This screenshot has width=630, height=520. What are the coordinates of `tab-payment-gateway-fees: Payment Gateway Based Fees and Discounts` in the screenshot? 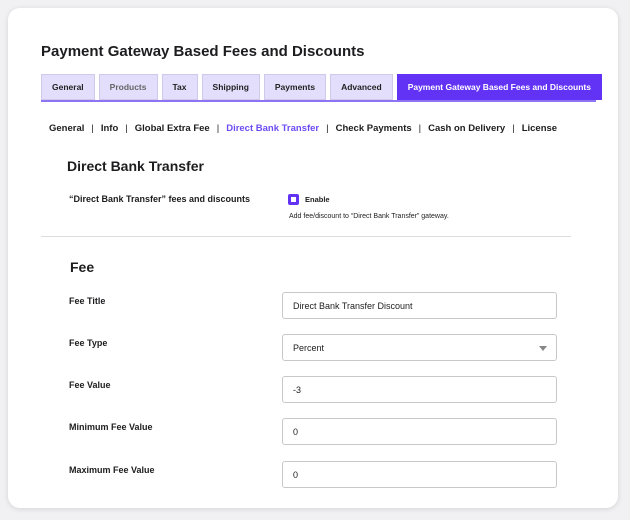 It's located at (499, 87).